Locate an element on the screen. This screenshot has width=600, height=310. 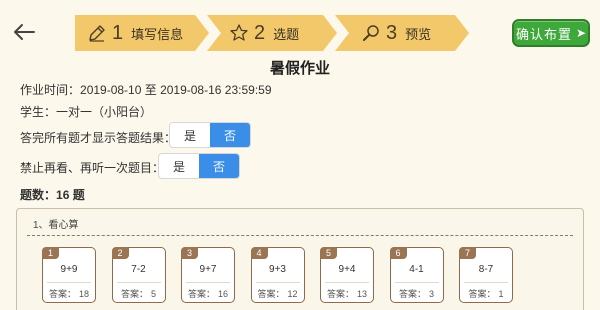
no-replay-no-option: 否 is located at coordinates (219, 166).